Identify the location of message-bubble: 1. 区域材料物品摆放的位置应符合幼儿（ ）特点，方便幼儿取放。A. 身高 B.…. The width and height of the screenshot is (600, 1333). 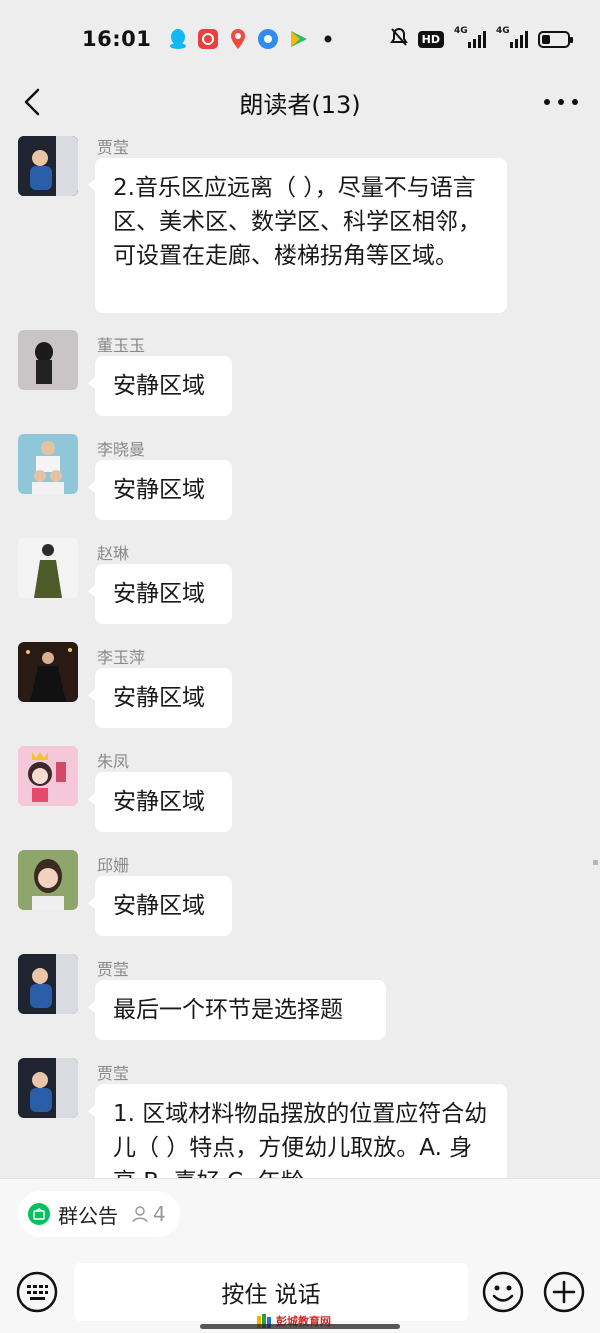
(297, 1131).